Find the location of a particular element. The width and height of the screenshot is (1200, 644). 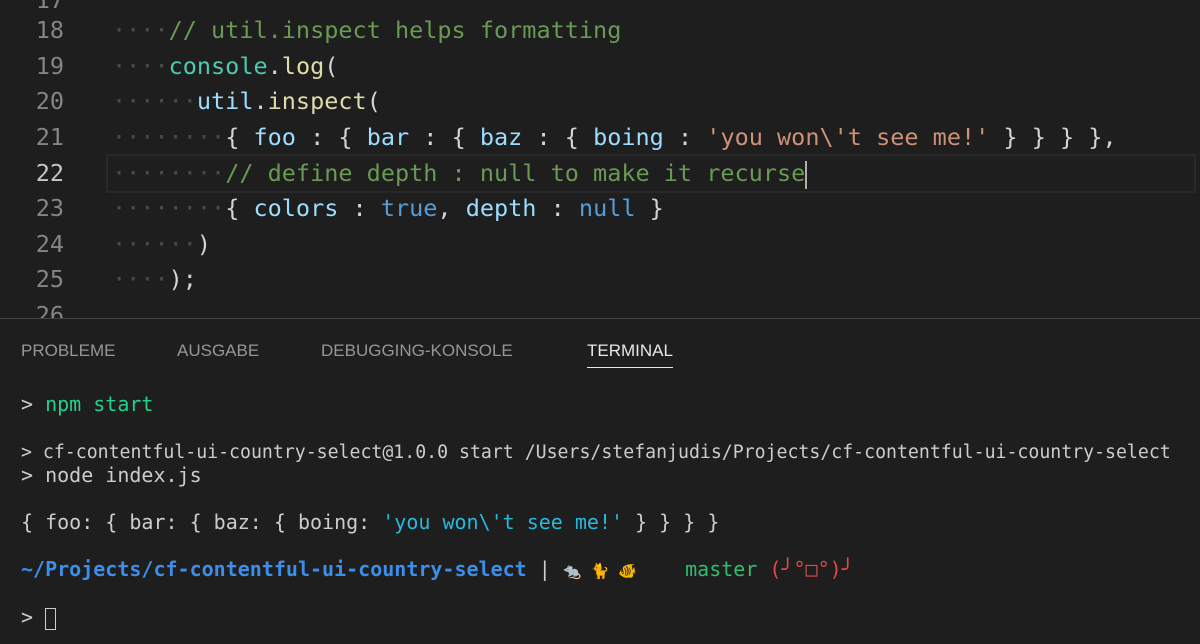

string: 'you won\'t see me!' is located at coordinates (848, 137).